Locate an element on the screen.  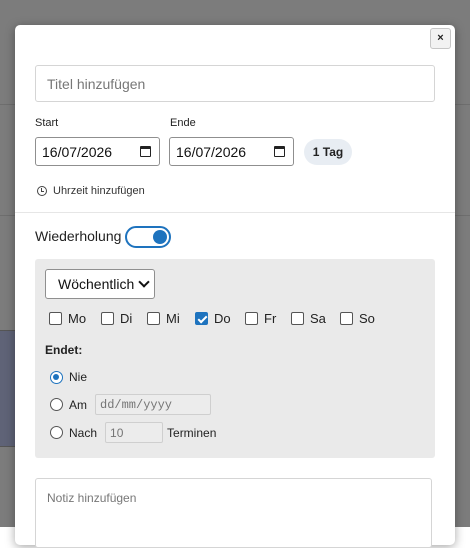
recurrence-label: Wiederholung is located at coordinates (78, 236).